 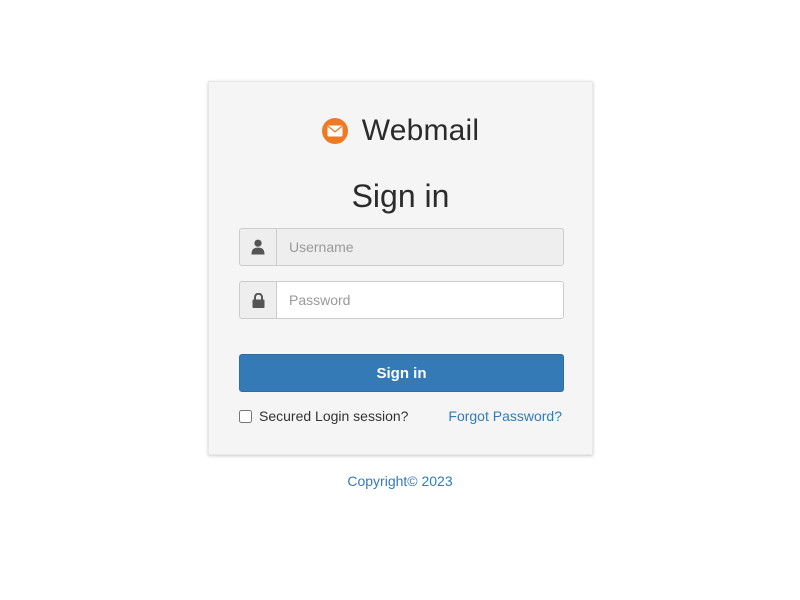 I want to click on username-input, so click(x=420, y=247).